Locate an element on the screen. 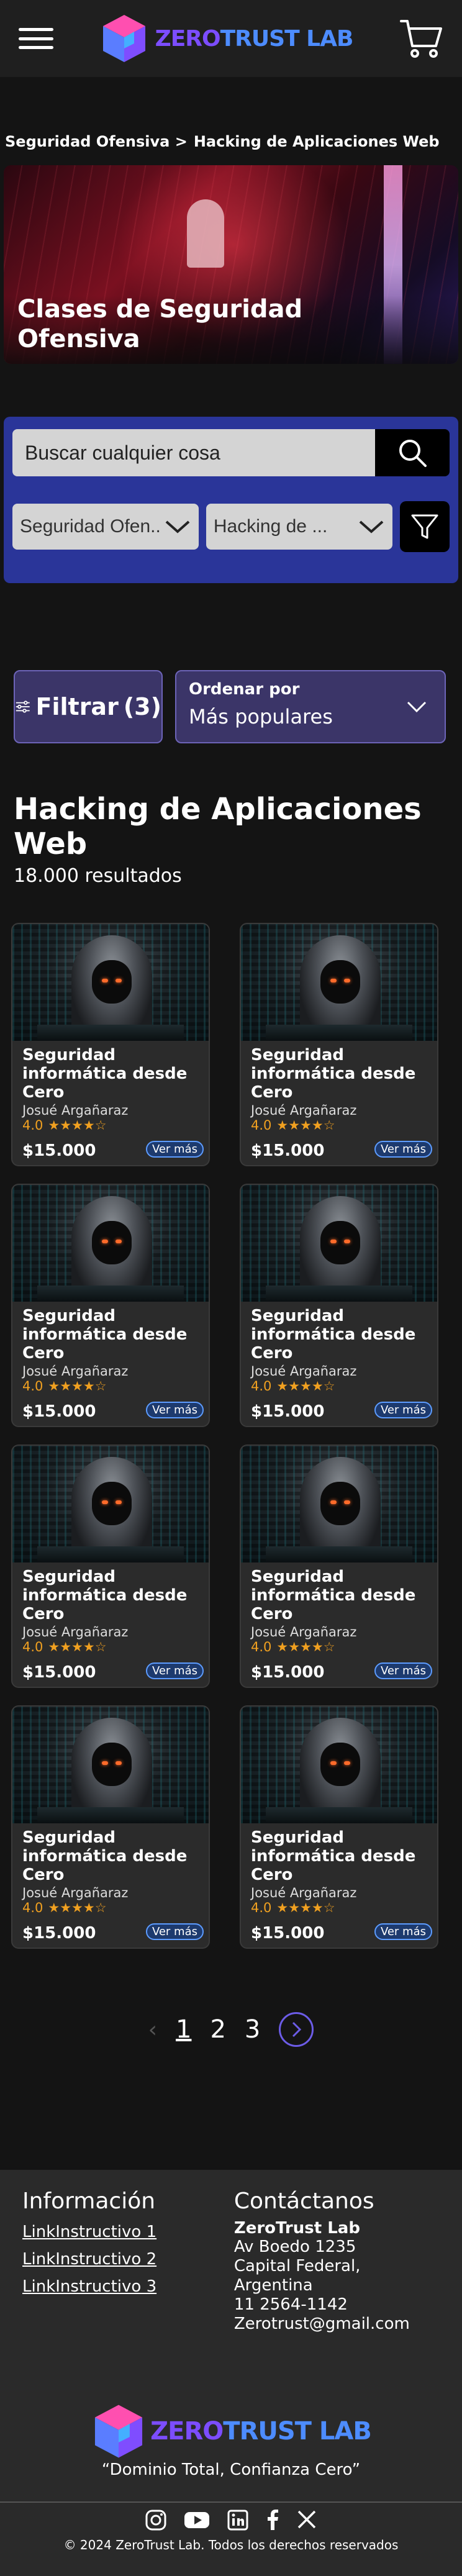 This screenshot has height=2576, width=462. cart-icon is located at coordinates (421, 38).